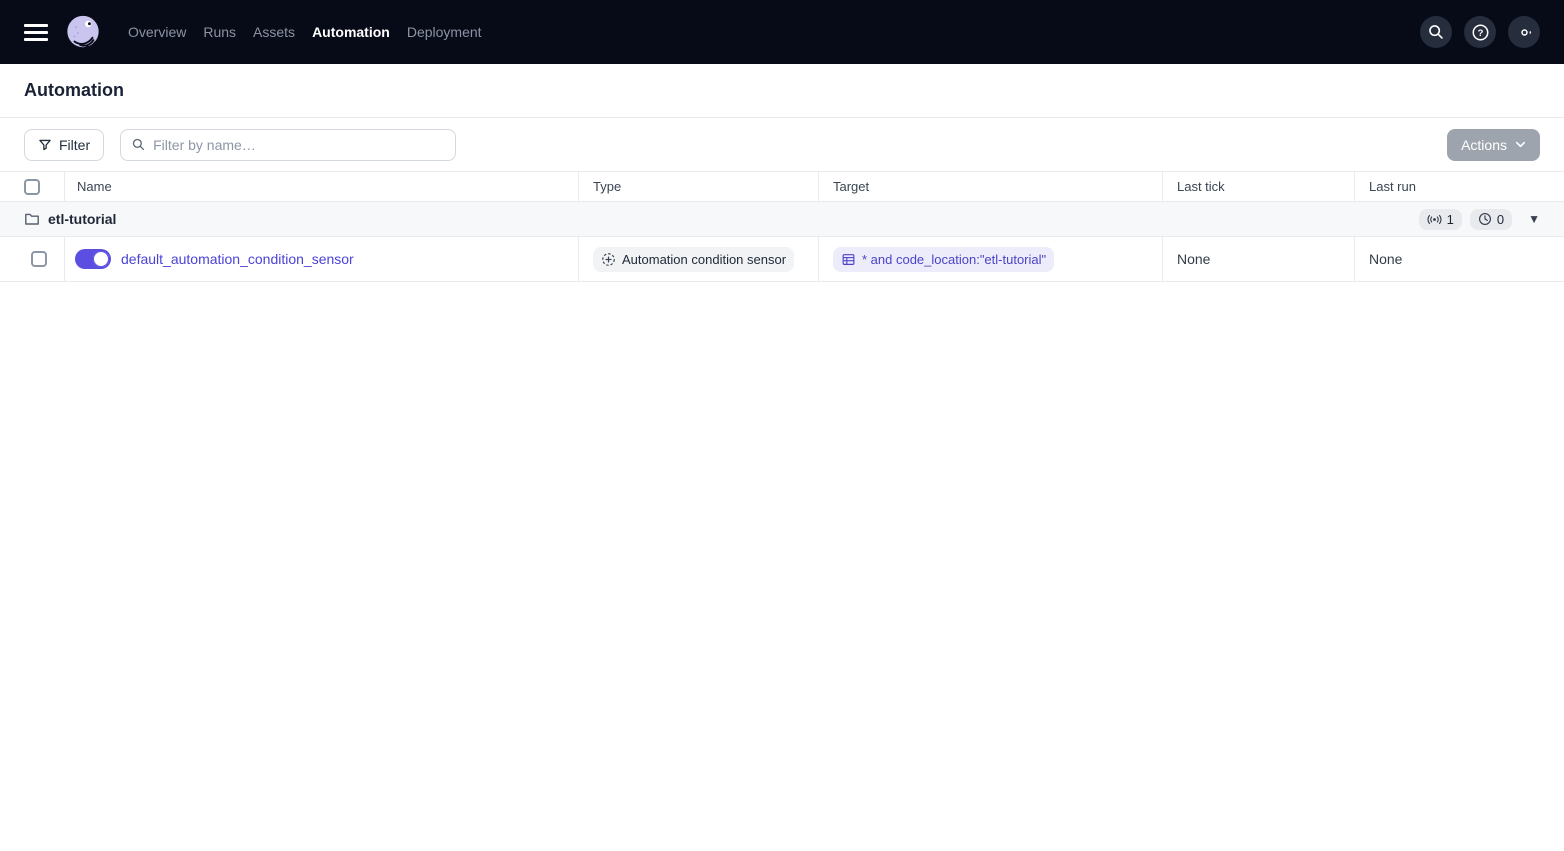 The width and height of the screenshot is (1564, 851). What do you see at coordinates (351, 32) in the screenshot?
I see `nav-item-automation: Automation` at bounding box center [351, 32].